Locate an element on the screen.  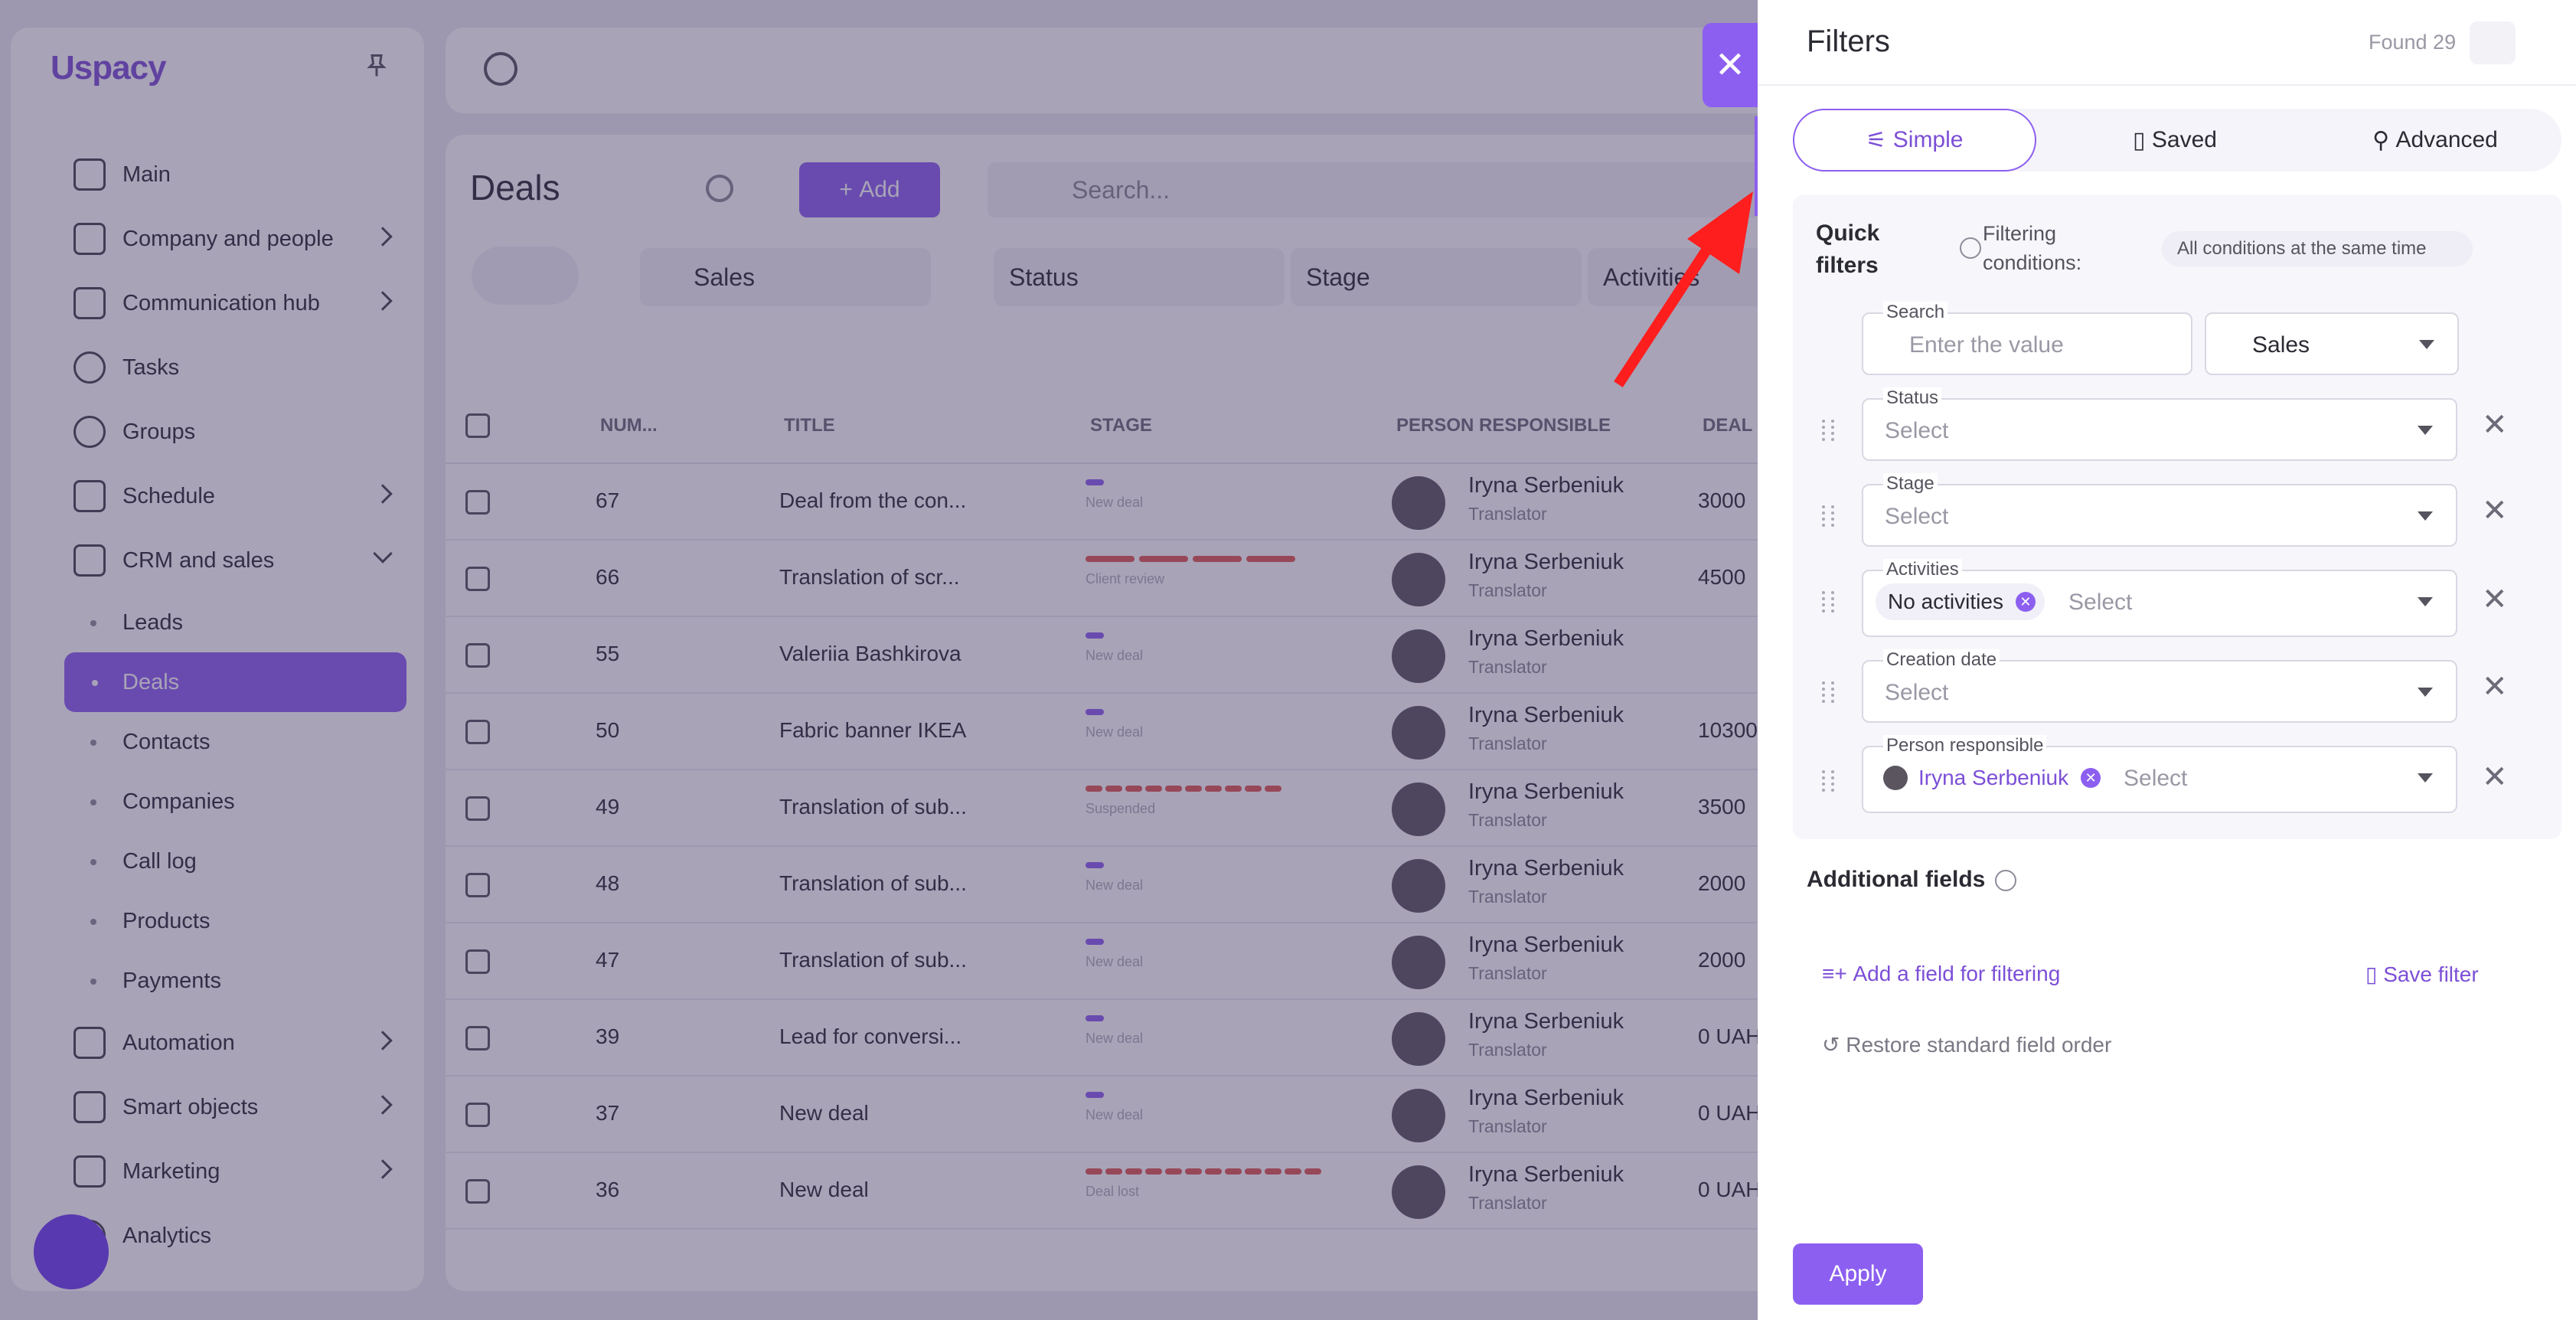
eraser-icon is located at coordinates (2493, 42).